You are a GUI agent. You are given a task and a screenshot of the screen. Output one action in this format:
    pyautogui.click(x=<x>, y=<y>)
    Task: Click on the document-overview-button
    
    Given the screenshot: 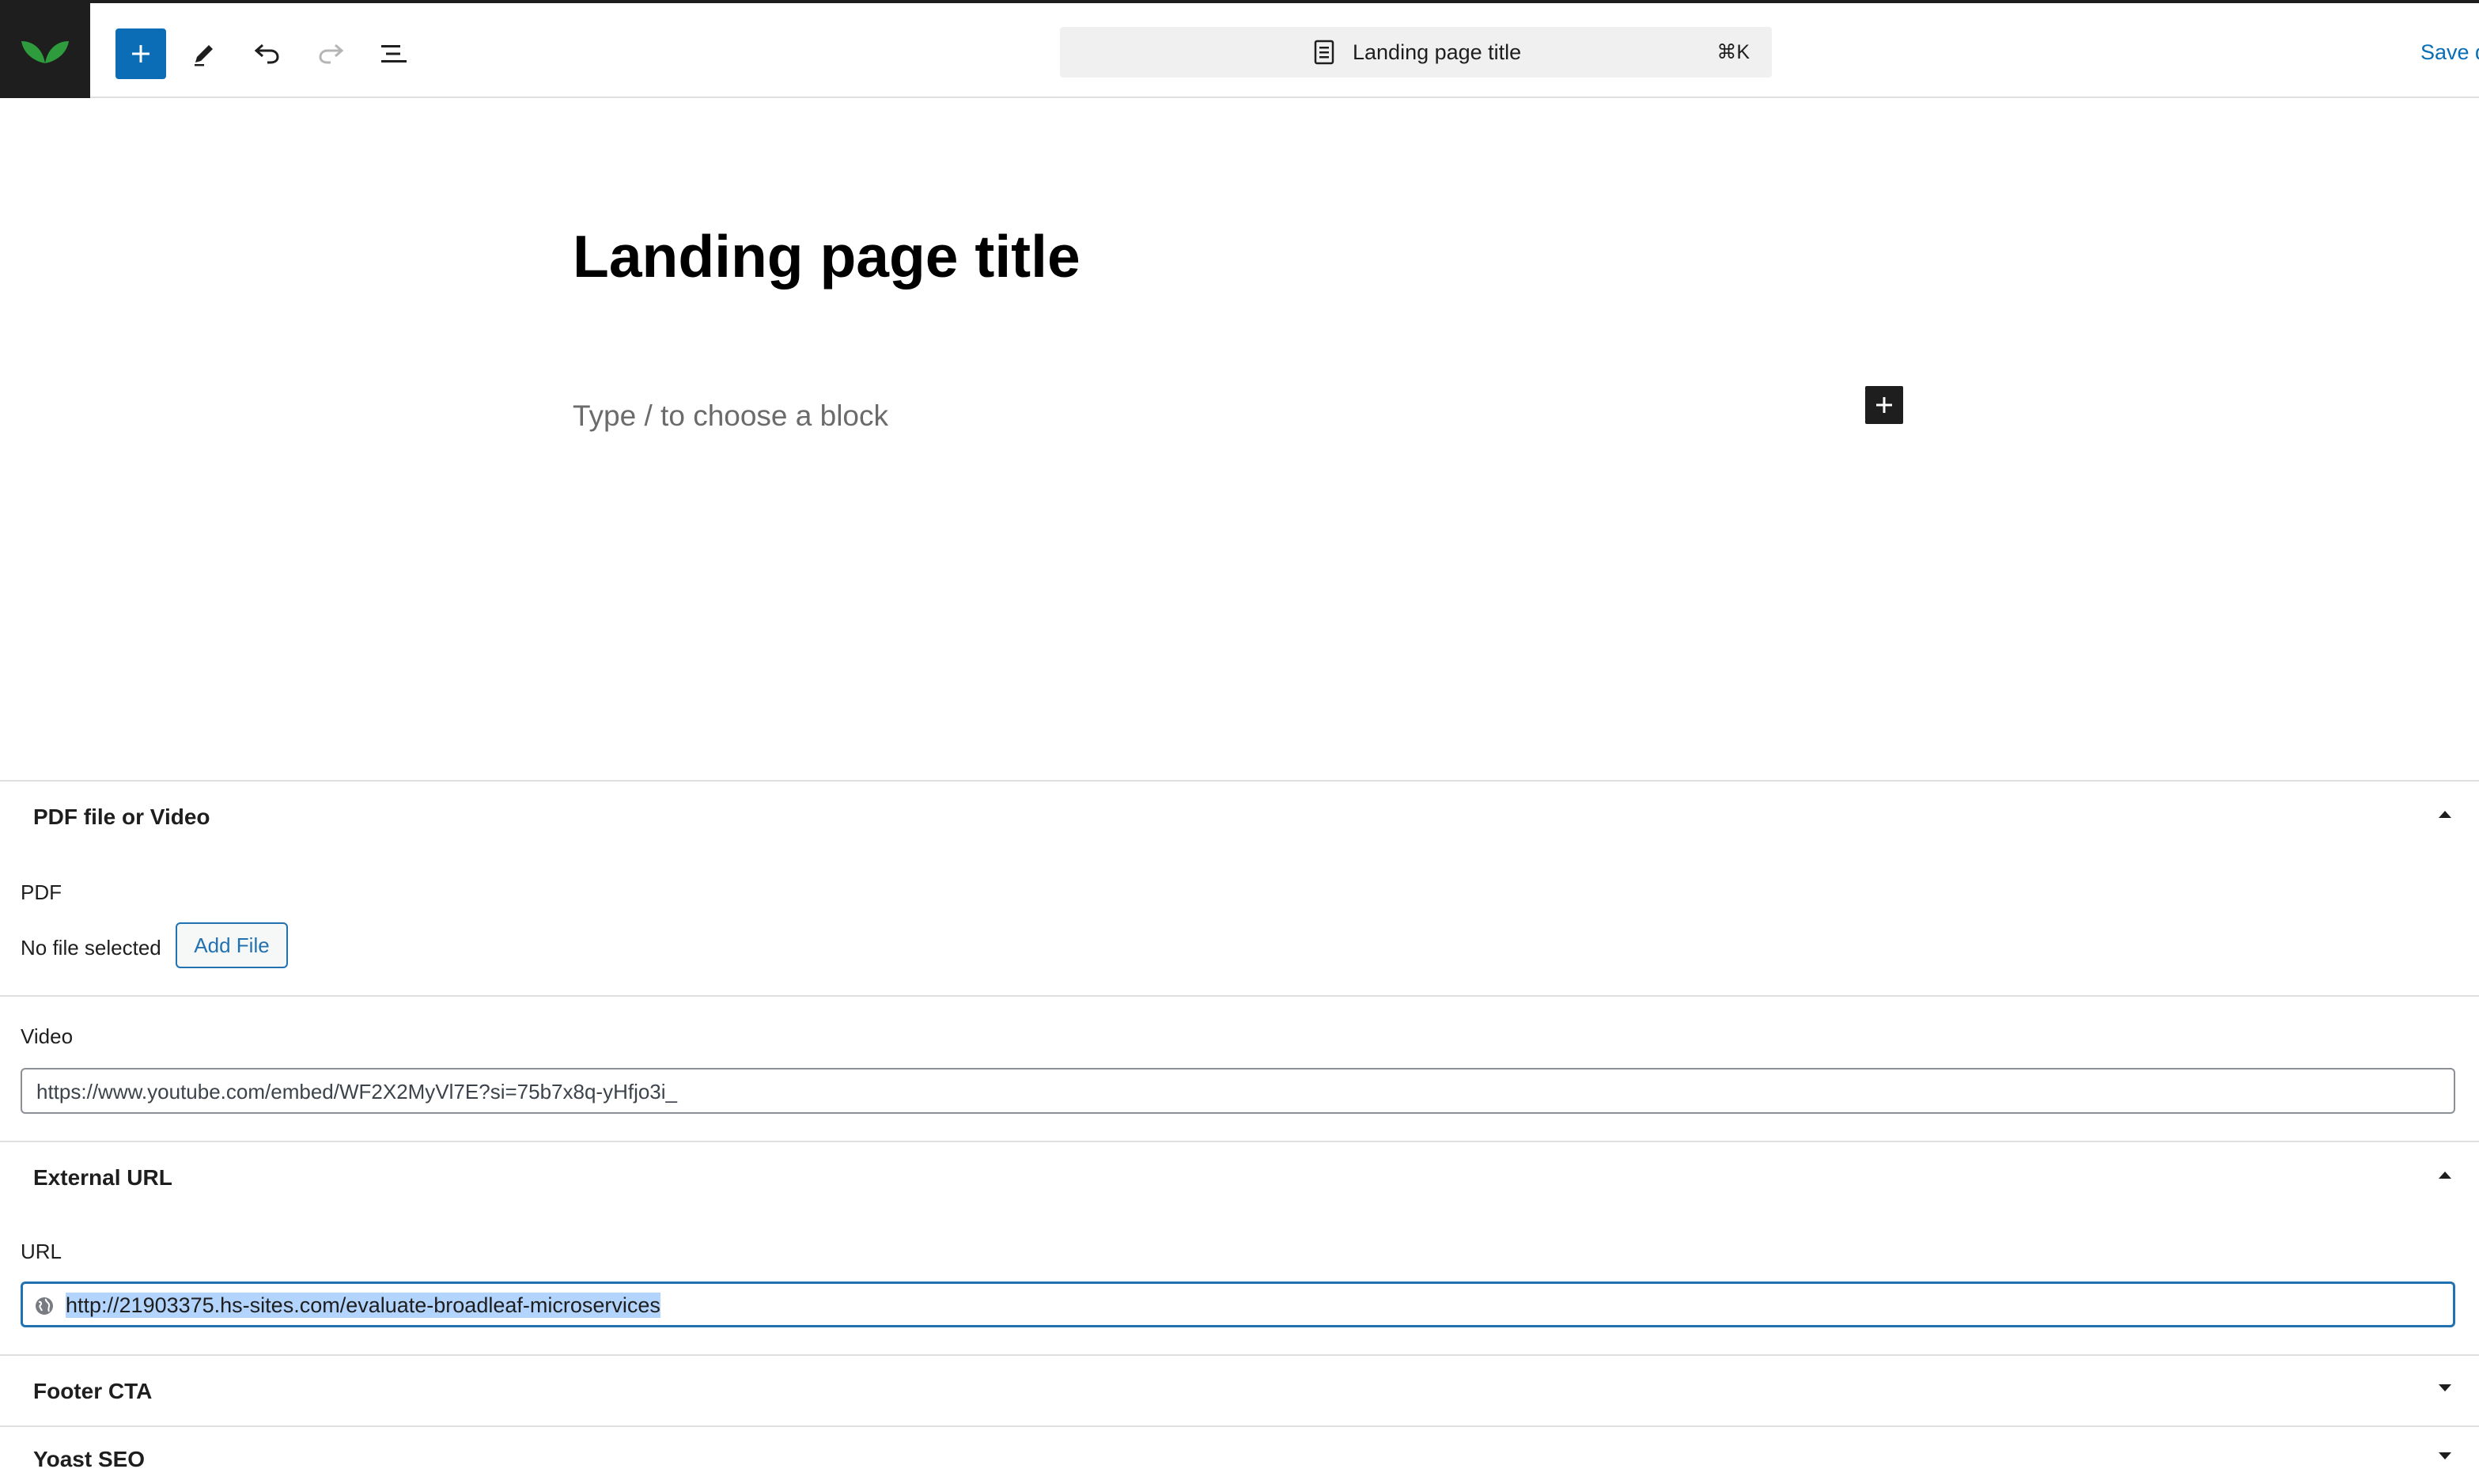 What is the action you would take?
    pyautogui.click(x=394, y=53)
    